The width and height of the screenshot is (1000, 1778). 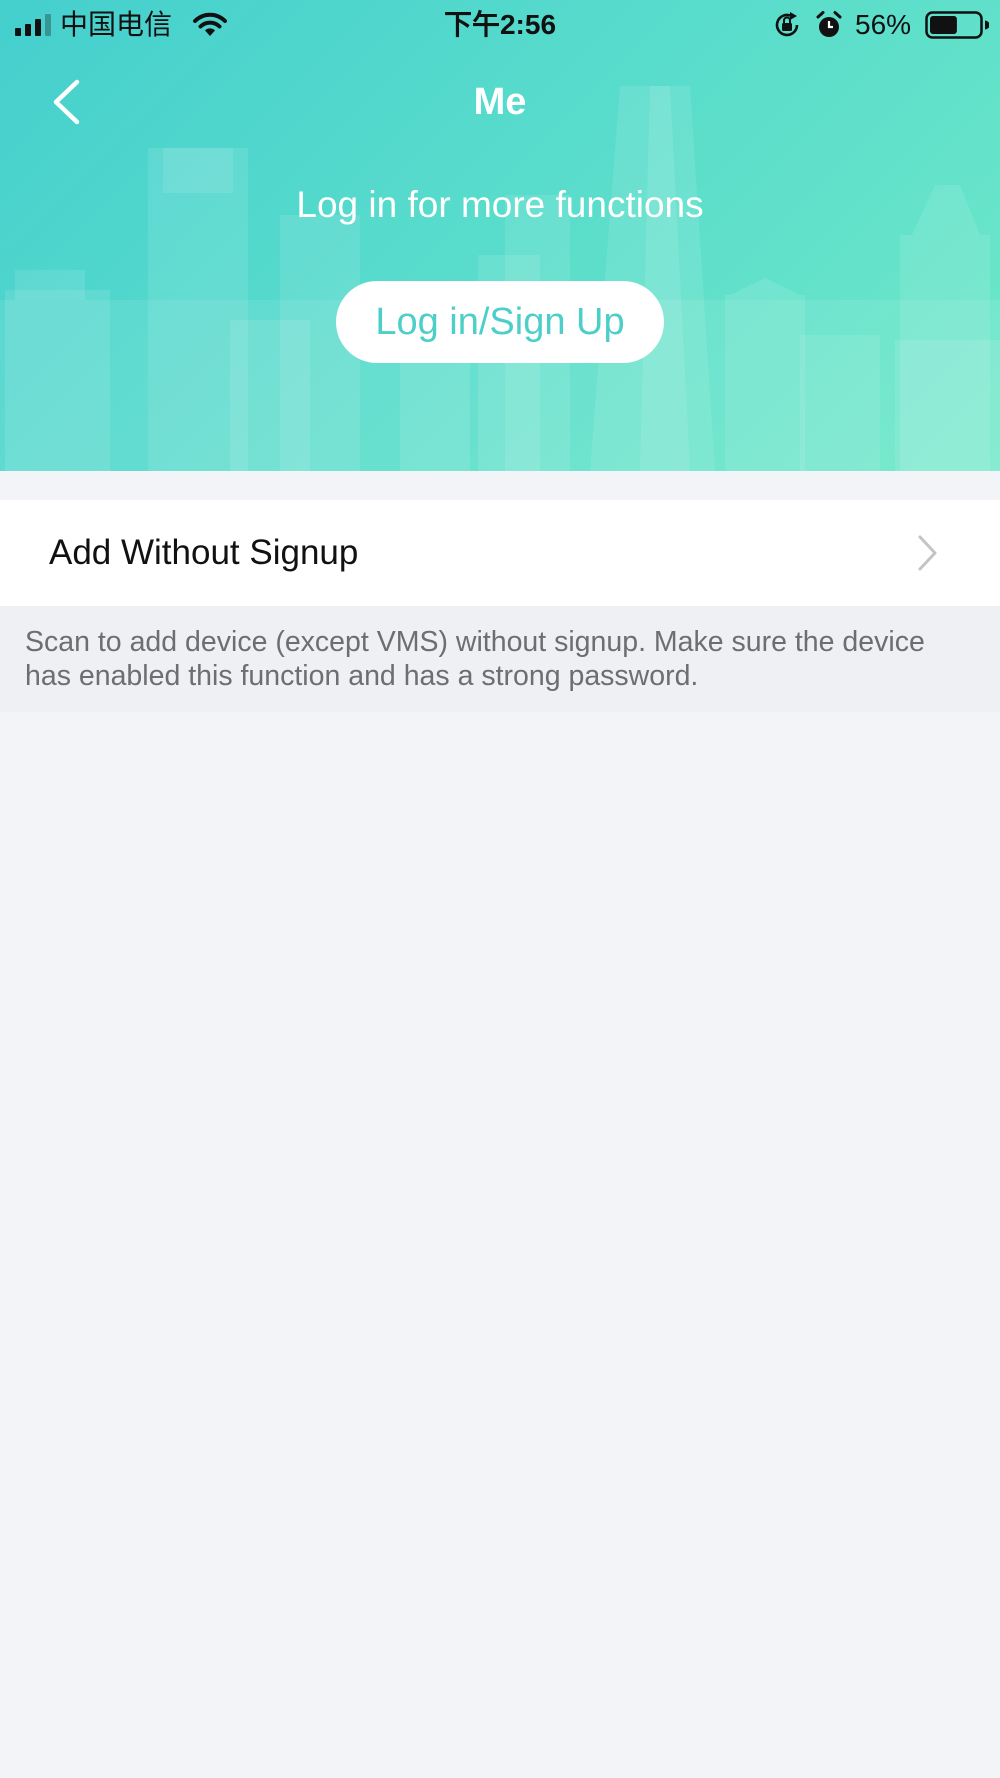 I want to click on alarm-icon, so click(x=829, y=24).